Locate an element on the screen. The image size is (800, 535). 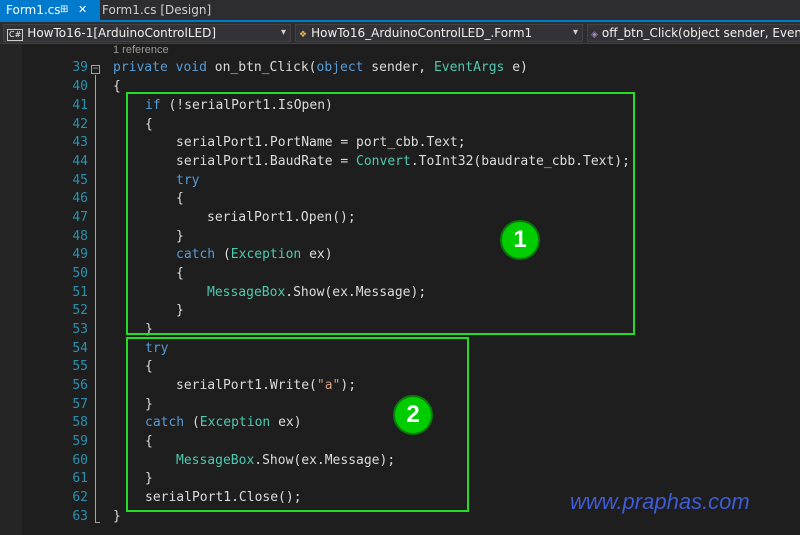
annotation-badge-2: 2 is located at coordinates (413, 415).